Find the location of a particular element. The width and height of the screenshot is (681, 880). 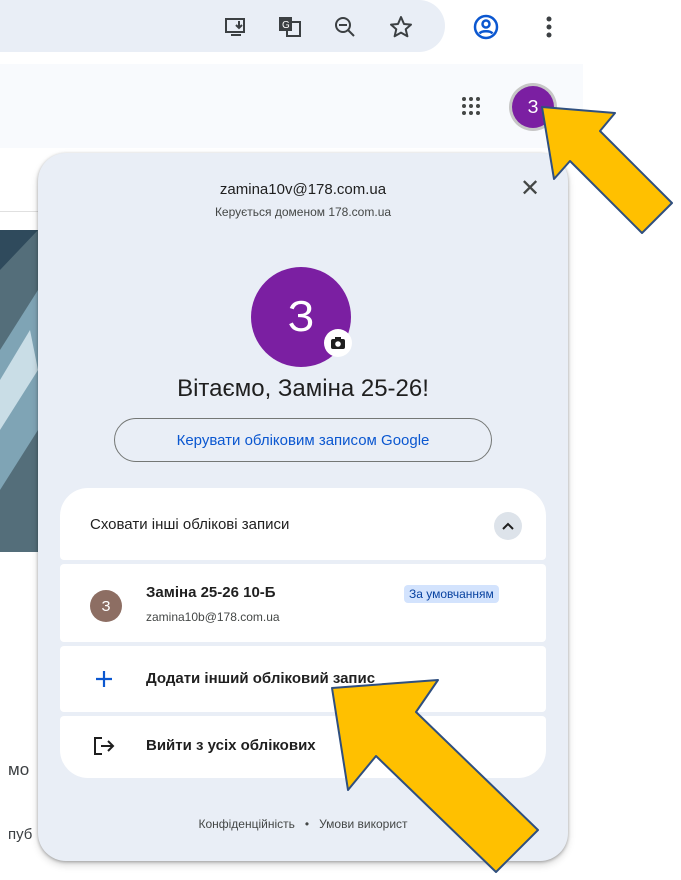

svg-text: G is located at coordinates (286, 25).